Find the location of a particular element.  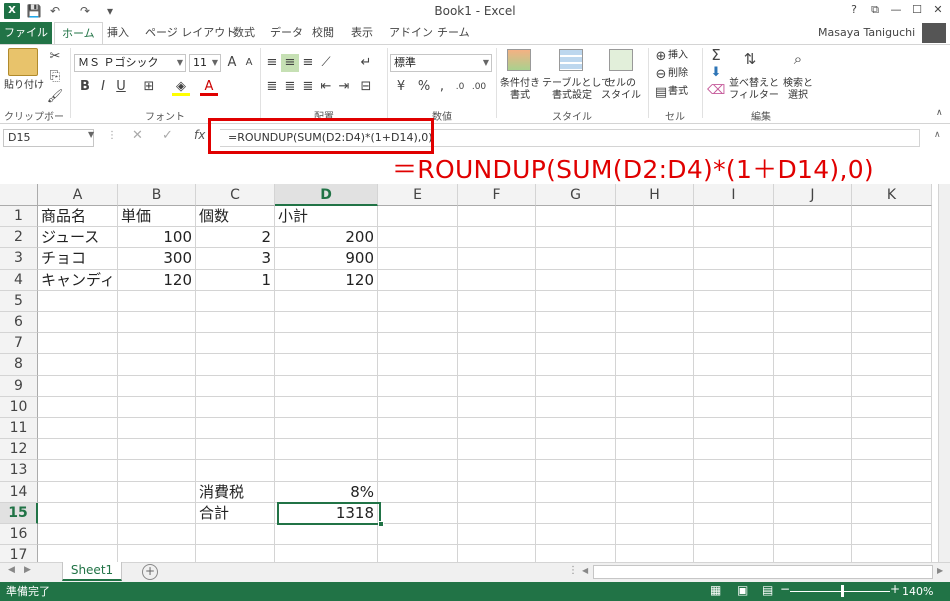

cell-e14 is located at coordinates (418, 492).